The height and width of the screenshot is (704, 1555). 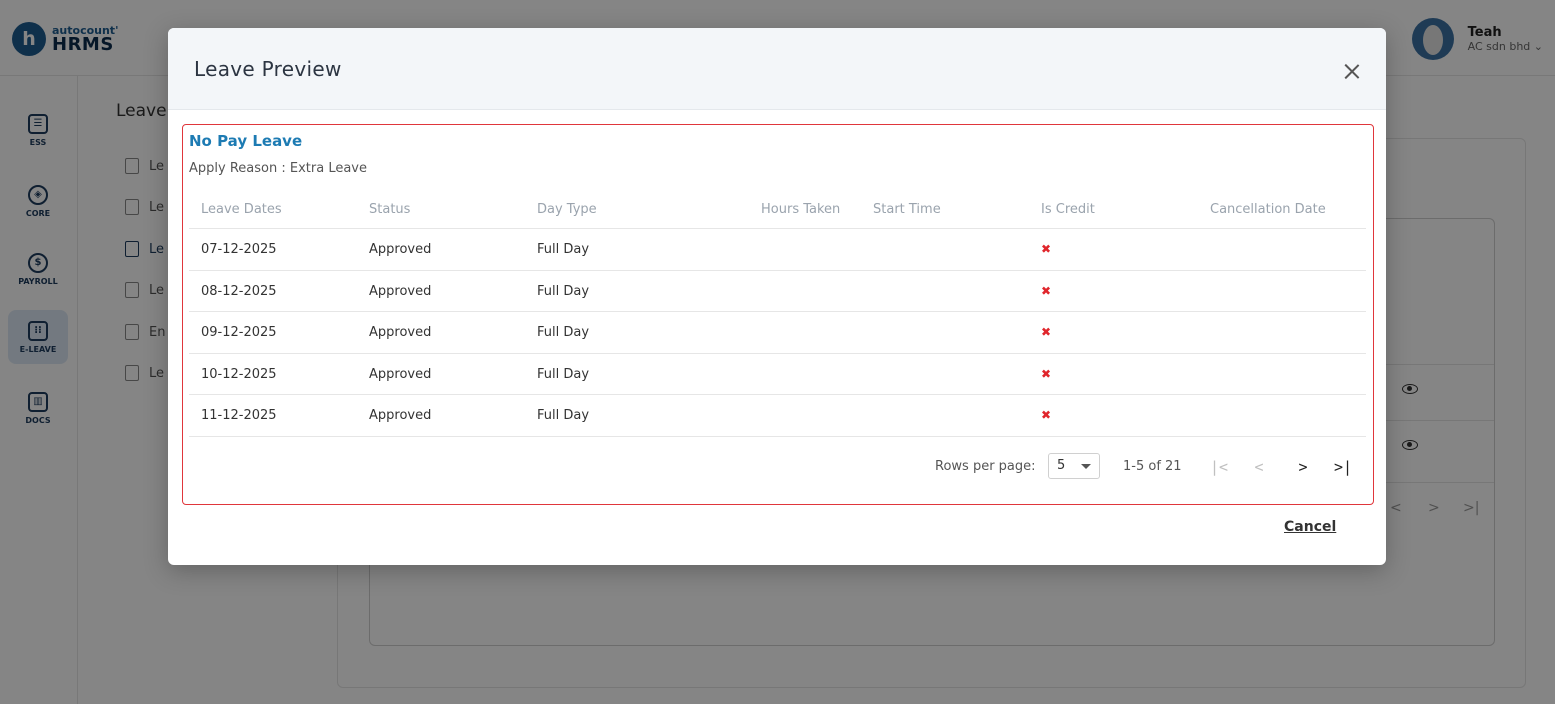 I want to click on apply-reason: Apply Reason : Extra Leave, so click(x=278, y=168).